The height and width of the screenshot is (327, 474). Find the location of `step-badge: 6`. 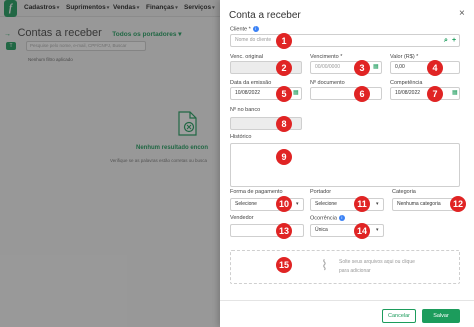

step-badge: 6 is located at coordinates (362, 94).